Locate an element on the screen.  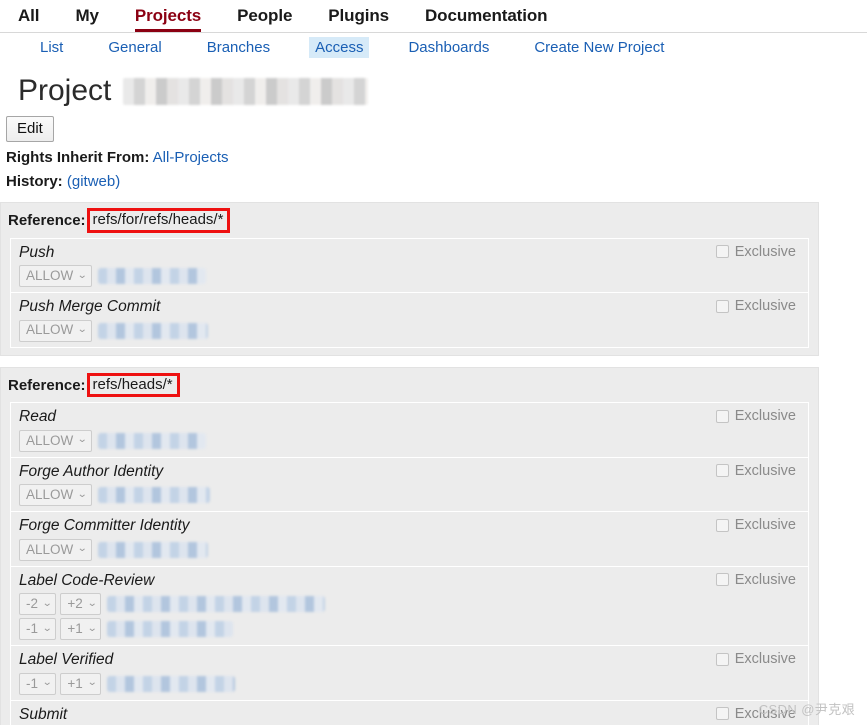
permission-select-value: -2 is located at coordinates (32, 604).